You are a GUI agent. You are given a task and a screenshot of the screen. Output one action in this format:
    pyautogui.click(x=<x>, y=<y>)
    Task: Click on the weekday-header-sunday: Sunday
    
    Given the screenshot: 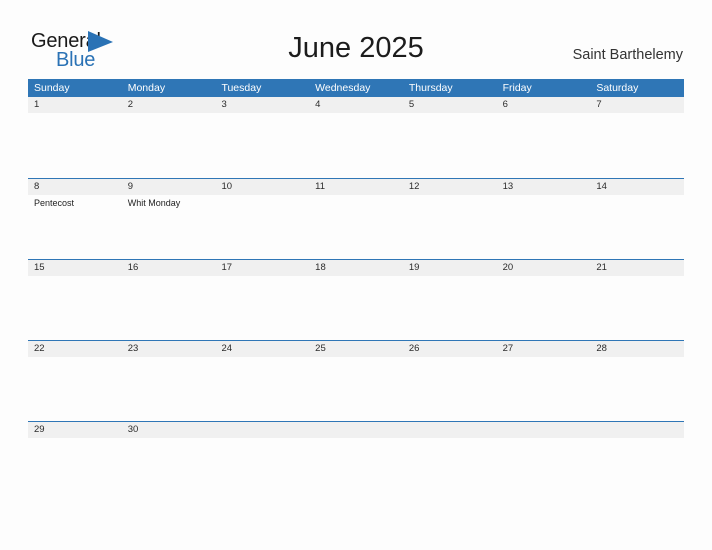 What is the action you would take?
    pyautogui.click(x=52, y=88)
    